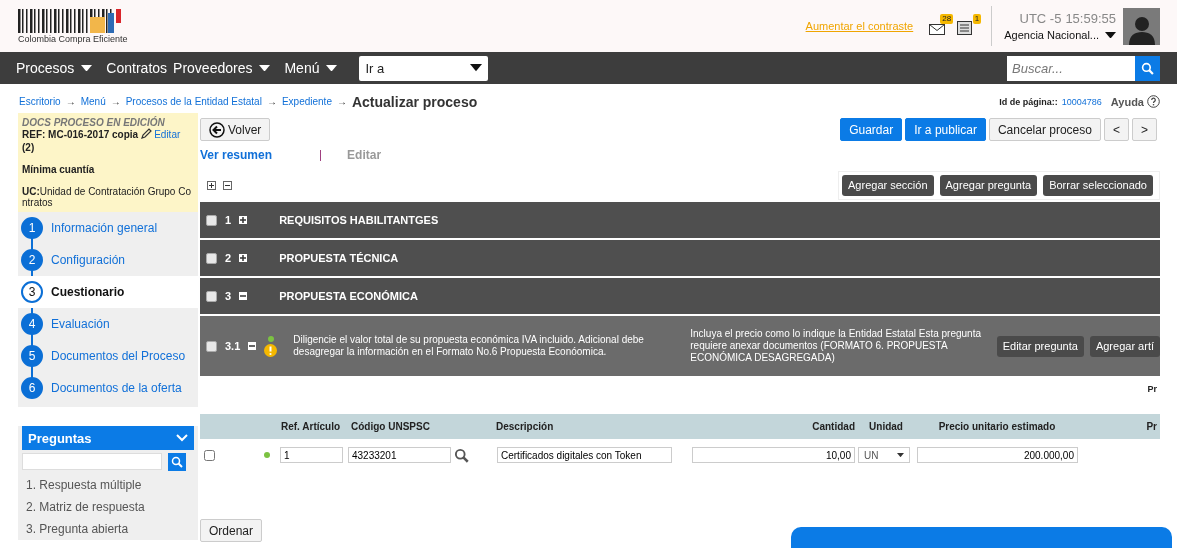 The height and width of the screenshot is (548, 1177). I want to click on edit-link: Editar, so click(167, 134).